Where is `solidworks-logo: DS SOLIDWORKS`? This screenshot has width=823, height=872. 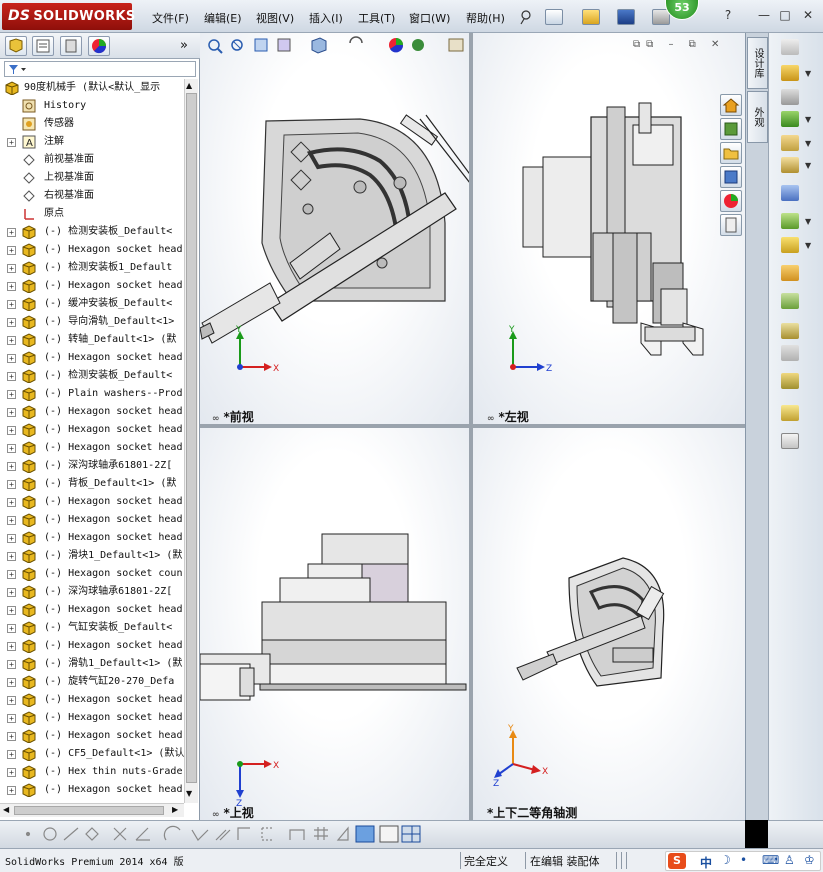
solidworks-logo: DS SOLIDWORKS is located at coordinates (68, 16).